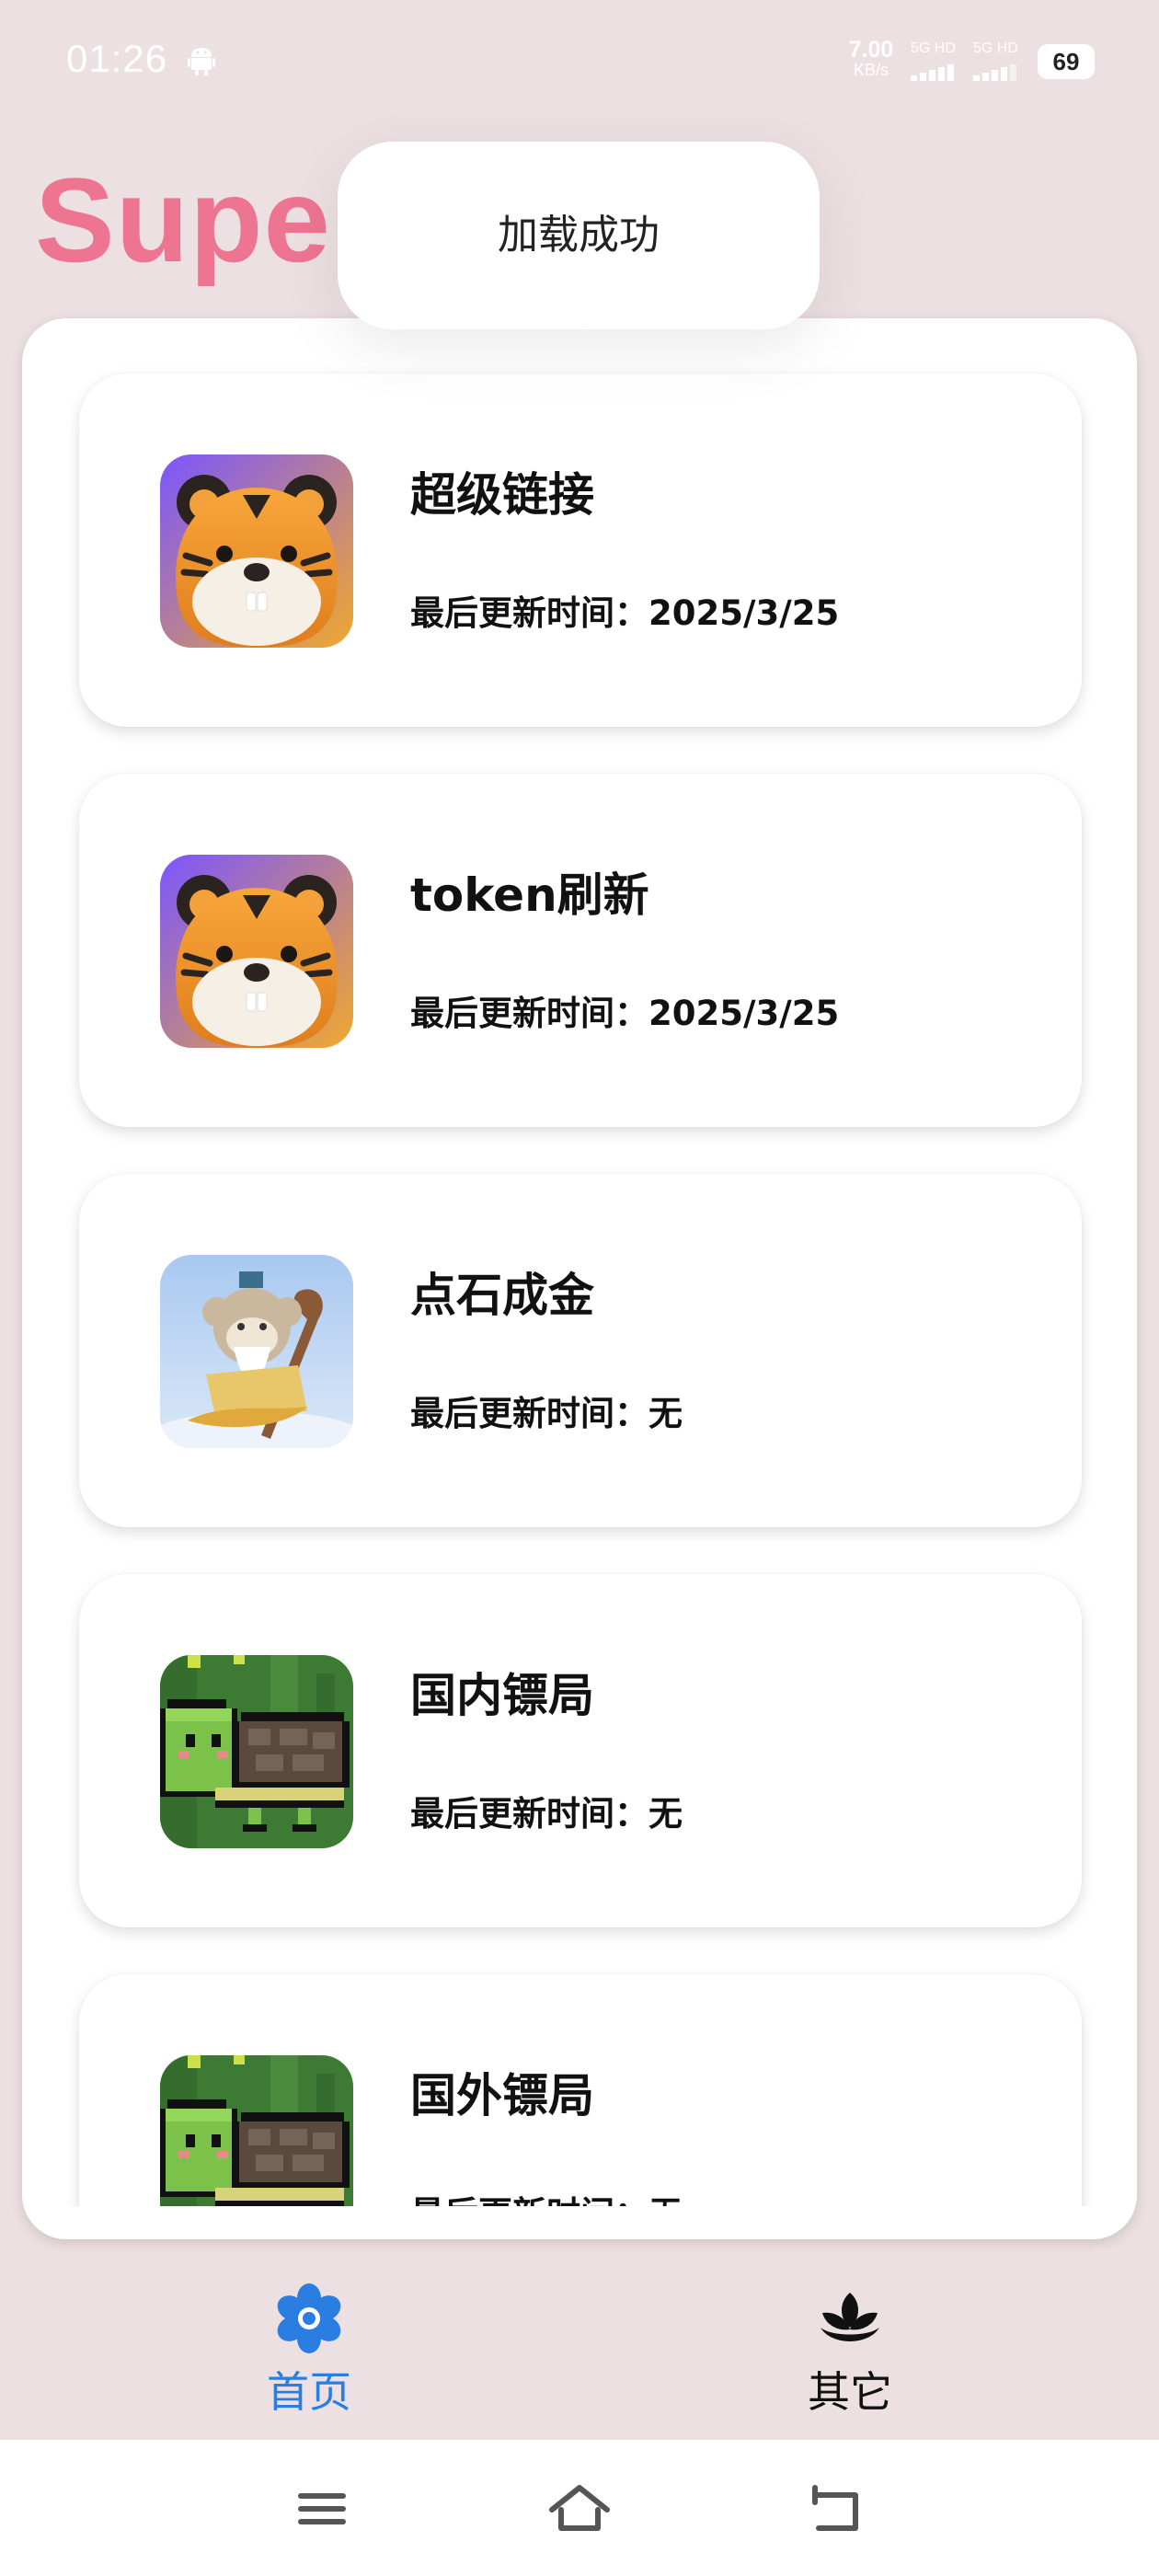 This screenshot has width=1159, height=2576. What do you see at coordinates (1066, 61) in the screenshot?
I see `battery-indicator: 69` at bounding box center [1066, 61].